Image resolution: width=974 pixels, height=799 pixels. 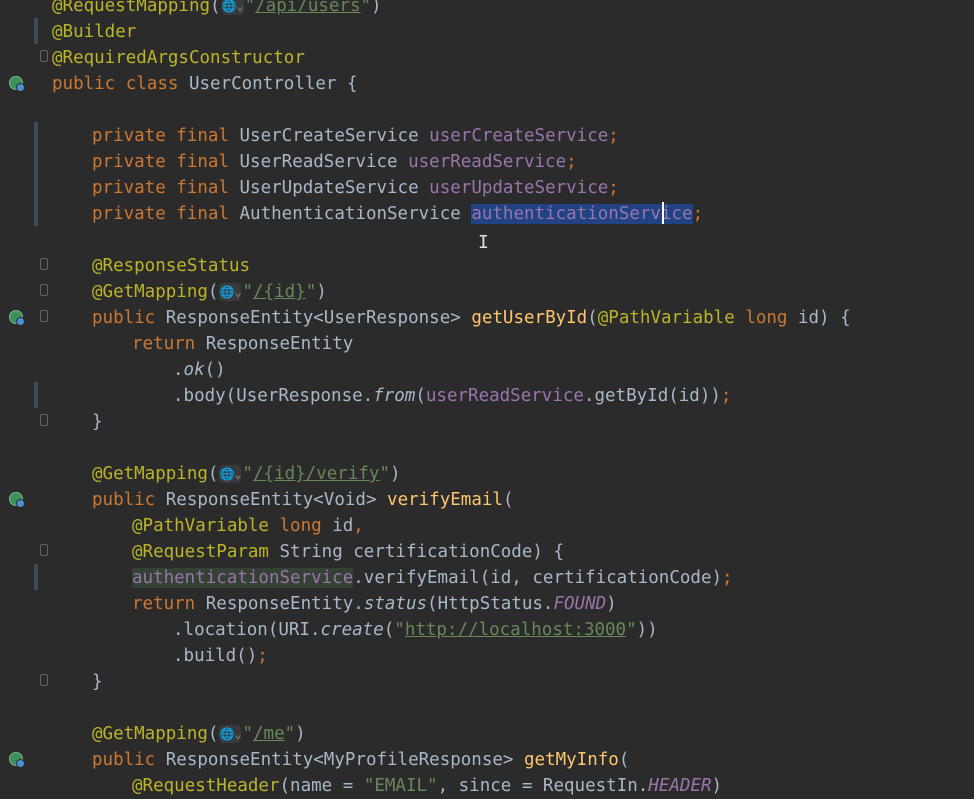 What do you see at coordinates (445, 500) in the screenshot?
I see `method-name: verifyEmail` at bounding box center [445, 500].